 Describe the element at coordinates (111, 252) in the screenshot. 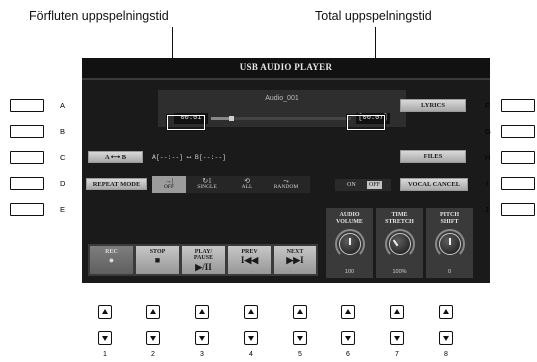

I see `rec-label: REC` at that location.